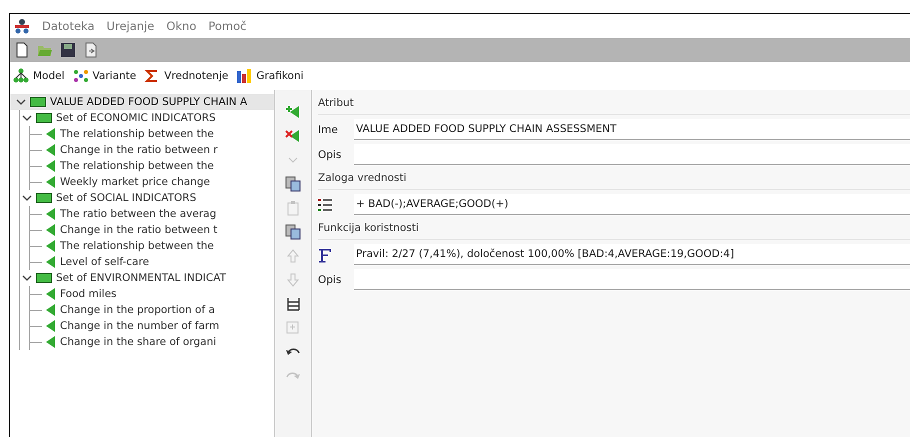 The width and height of the screenshot is (910, 437). I want to click on value-list-icon, so click(325, 205).